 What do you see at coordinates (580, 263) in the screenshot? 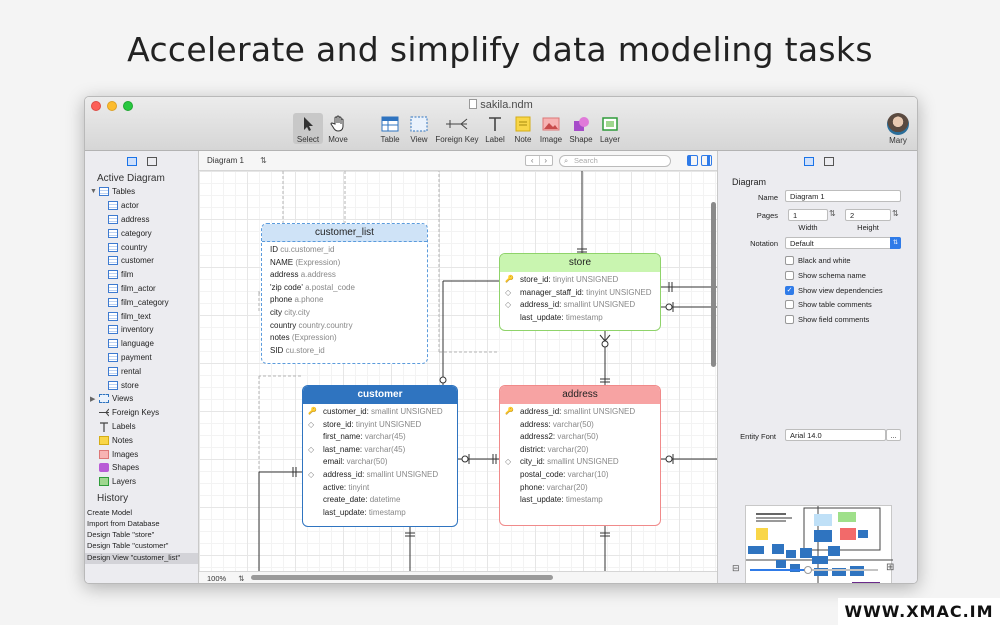
I see `entity-header: store` at bounding box center [580, 263].